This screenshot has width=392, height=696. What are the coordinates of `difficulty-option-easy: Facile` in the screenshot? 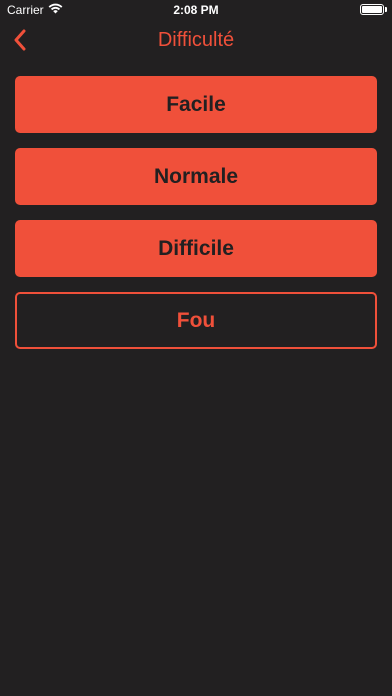 It's located at (196, 104).